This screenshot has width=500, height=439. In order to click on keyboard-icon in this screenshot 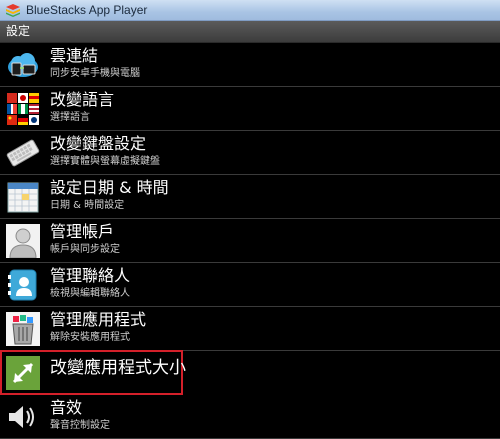, I will do `click(23, 153)`.